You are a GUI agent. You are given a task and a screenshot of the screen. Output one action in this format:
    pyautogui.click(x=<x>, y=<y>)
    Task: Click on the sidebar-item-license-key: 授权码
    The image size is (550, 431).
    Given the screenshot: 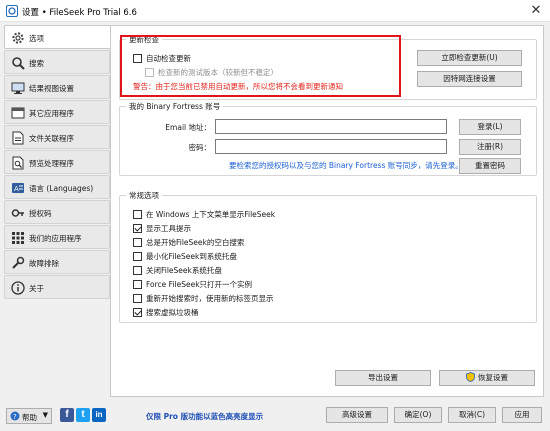 What is the action you would take?
    pyautogui.click(x=57, y=212)
    